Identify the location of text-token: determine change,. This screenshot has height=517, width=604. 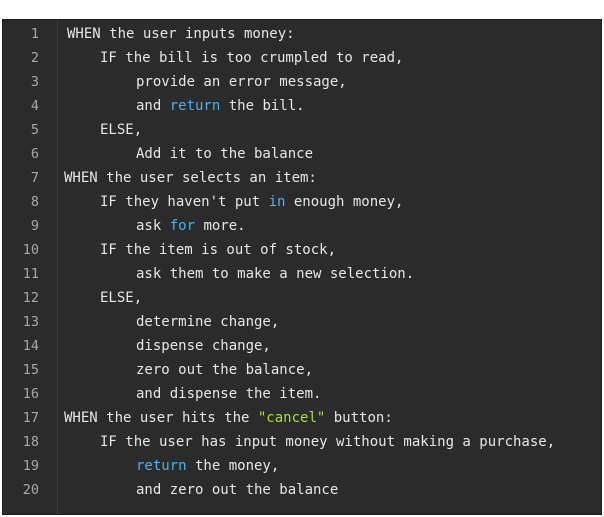
(208, 322).